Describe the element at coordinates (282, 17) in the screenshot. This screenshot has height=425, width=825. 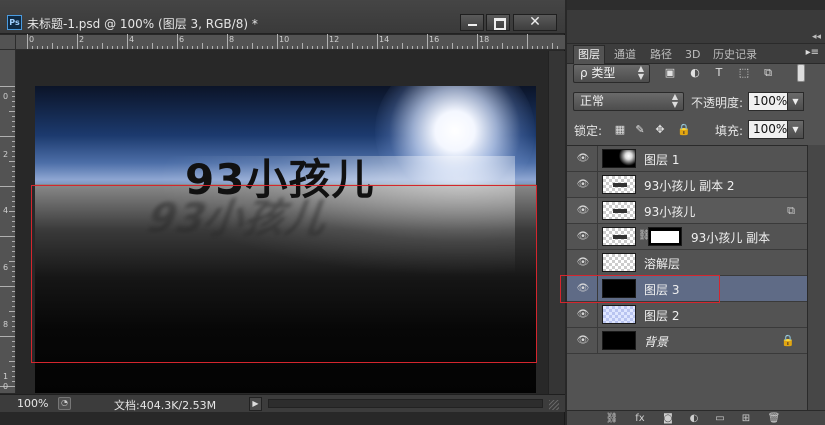
I see `document-titlebar: Ps 未标题-1.psd @ 100% (图层 3, RGB/8) * ✕` at that location.